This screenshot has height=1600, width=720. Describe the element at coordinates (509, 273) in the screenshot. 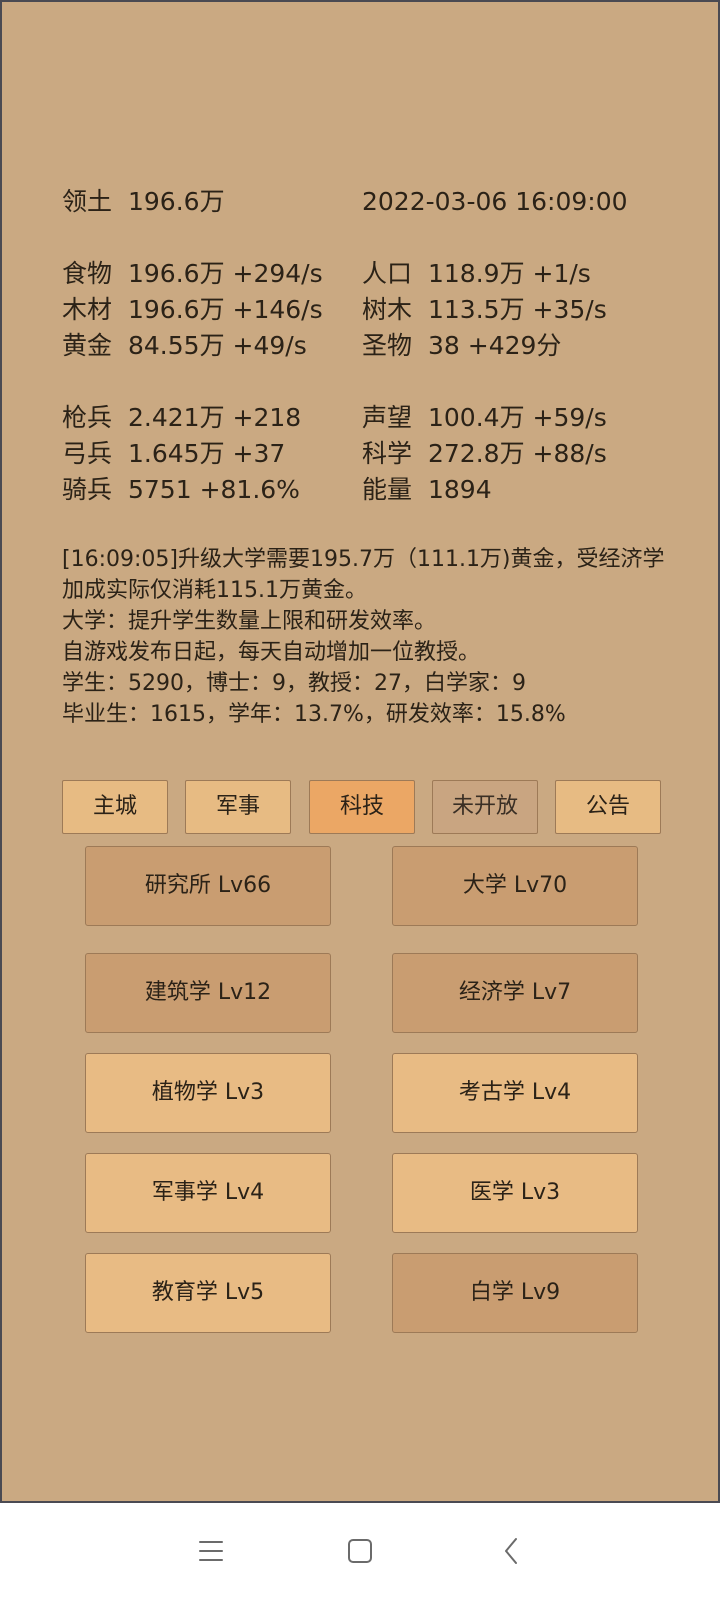

I see `stat-value: 118.9万 +1/s` at that location.